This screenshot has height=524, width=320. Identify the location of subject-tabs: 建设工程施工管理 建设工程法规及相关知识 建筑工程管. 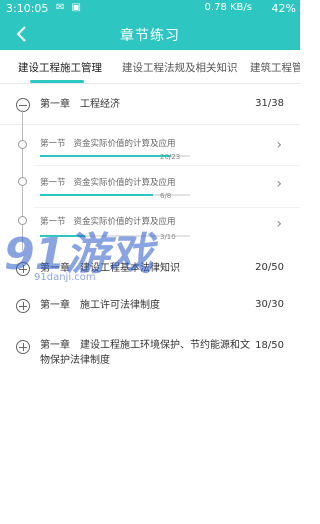
(150, 67).